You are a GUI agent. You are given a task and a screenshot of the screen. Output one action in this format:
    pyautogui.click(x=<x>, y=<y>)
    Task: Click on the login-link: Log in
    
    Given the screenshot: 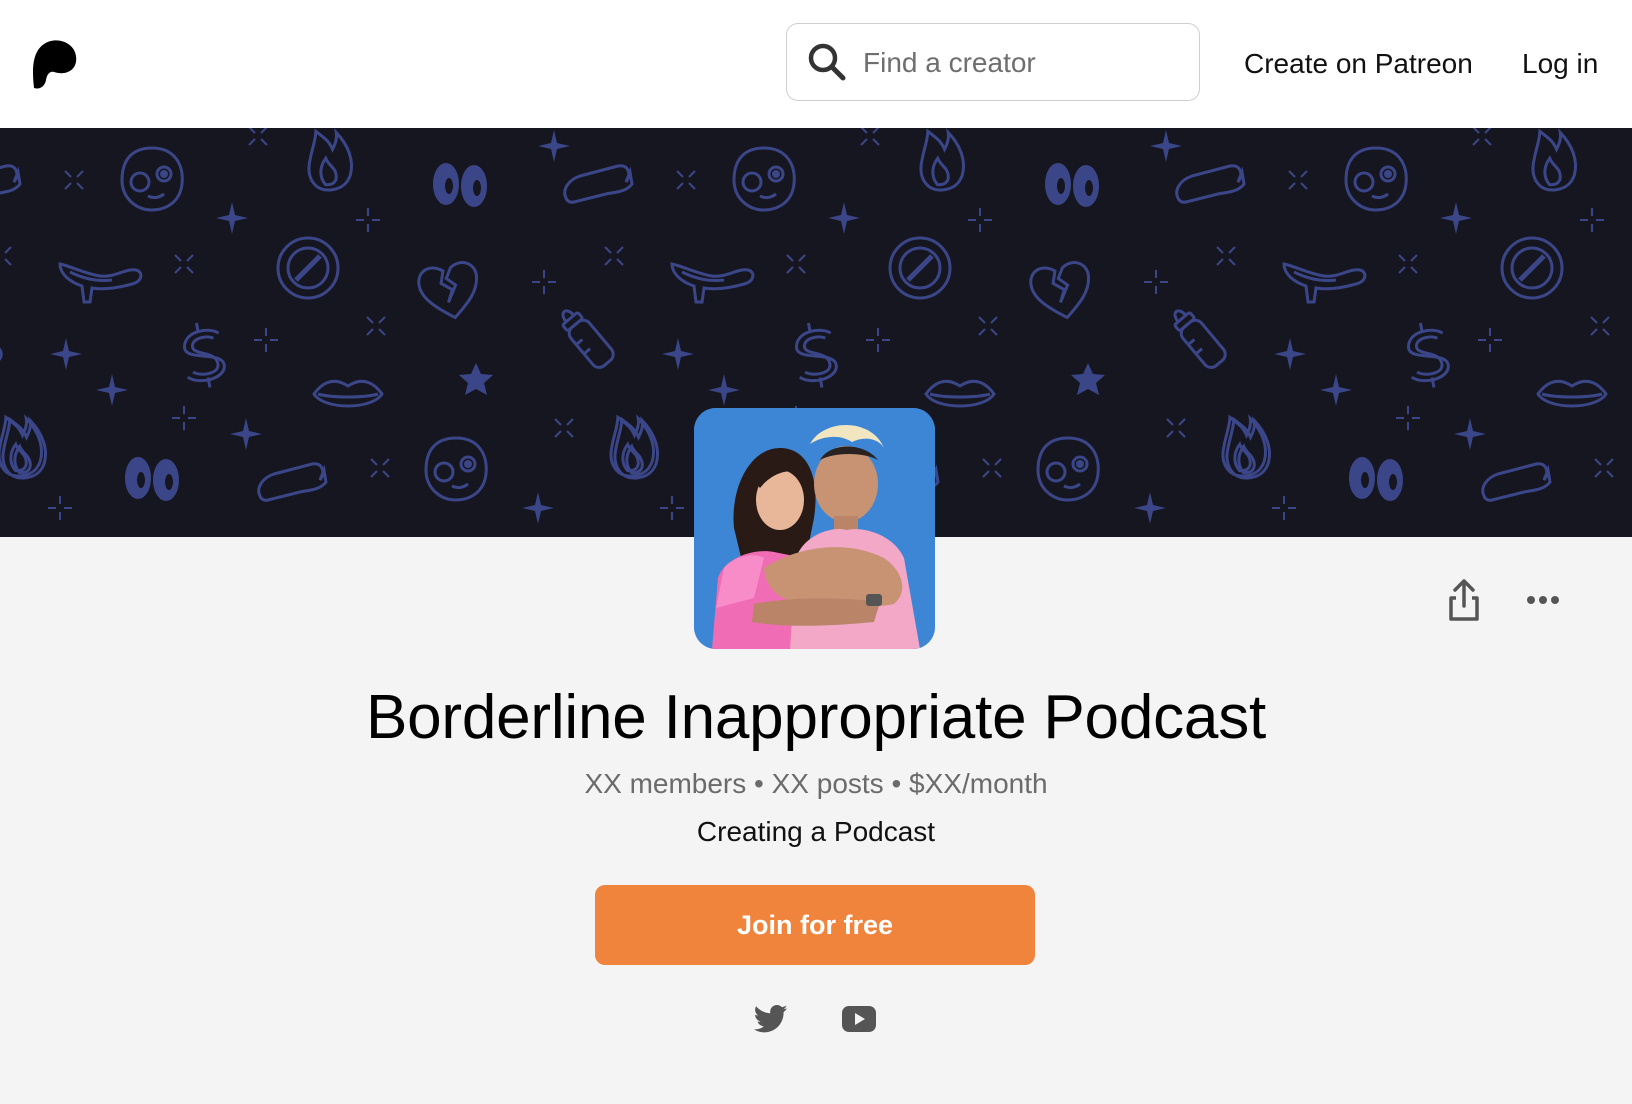 What is the action you would take?
    pyautogui.click(x=1560, y=64)
    